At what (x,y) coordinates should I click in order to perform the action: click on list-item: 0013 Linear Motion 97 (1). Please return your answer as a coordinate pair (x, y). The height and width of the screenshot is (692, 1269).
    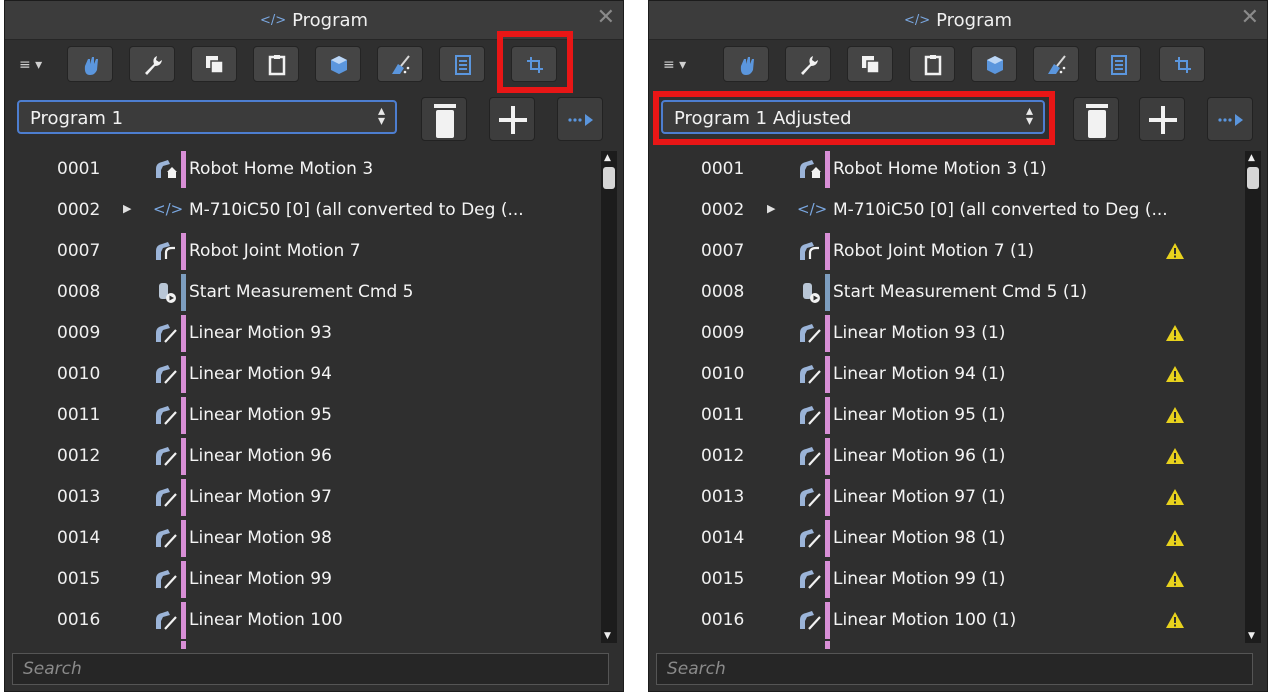
    Looking at the image, I should click on (943, 497).